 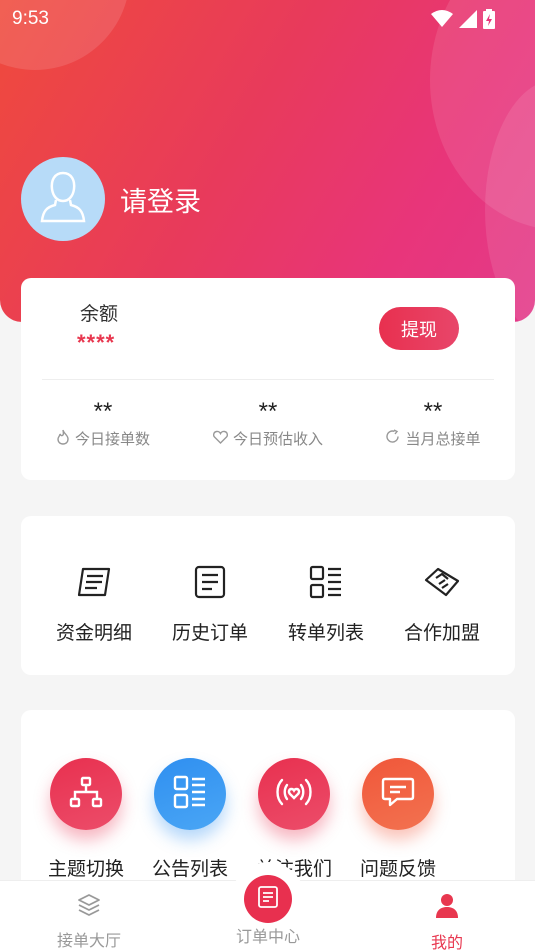 What do you see at coordinates (189, 869) in the screenshot?
I see `service-label: 公告列表` at bounding box center [189, 869].